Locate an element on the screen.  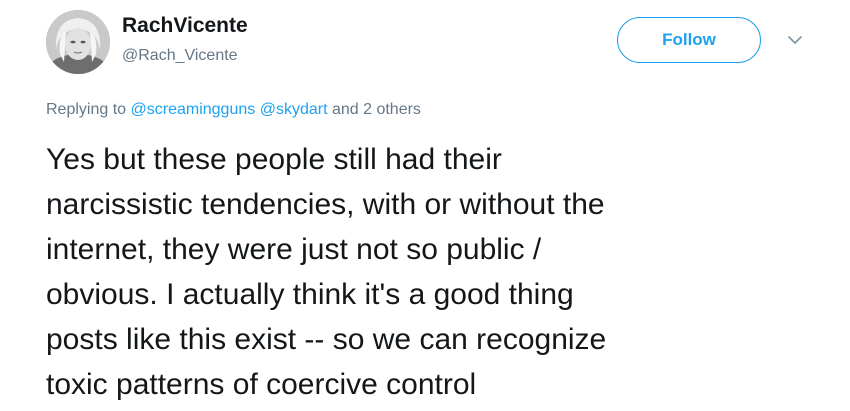
chevron-down-icon is located at coordinates (795, 39).